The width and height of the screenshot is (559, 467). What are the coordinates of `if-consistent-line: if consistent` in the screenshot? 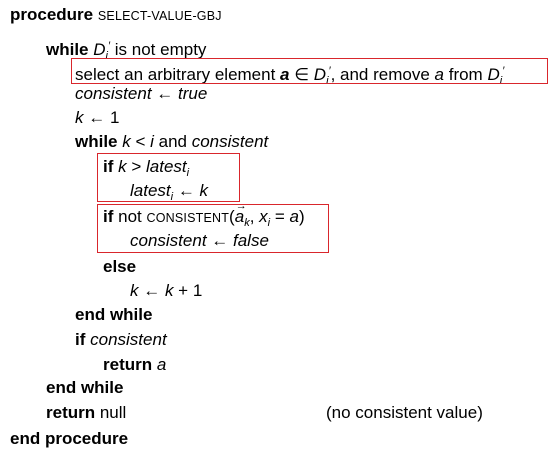 It's located at (121, 340).